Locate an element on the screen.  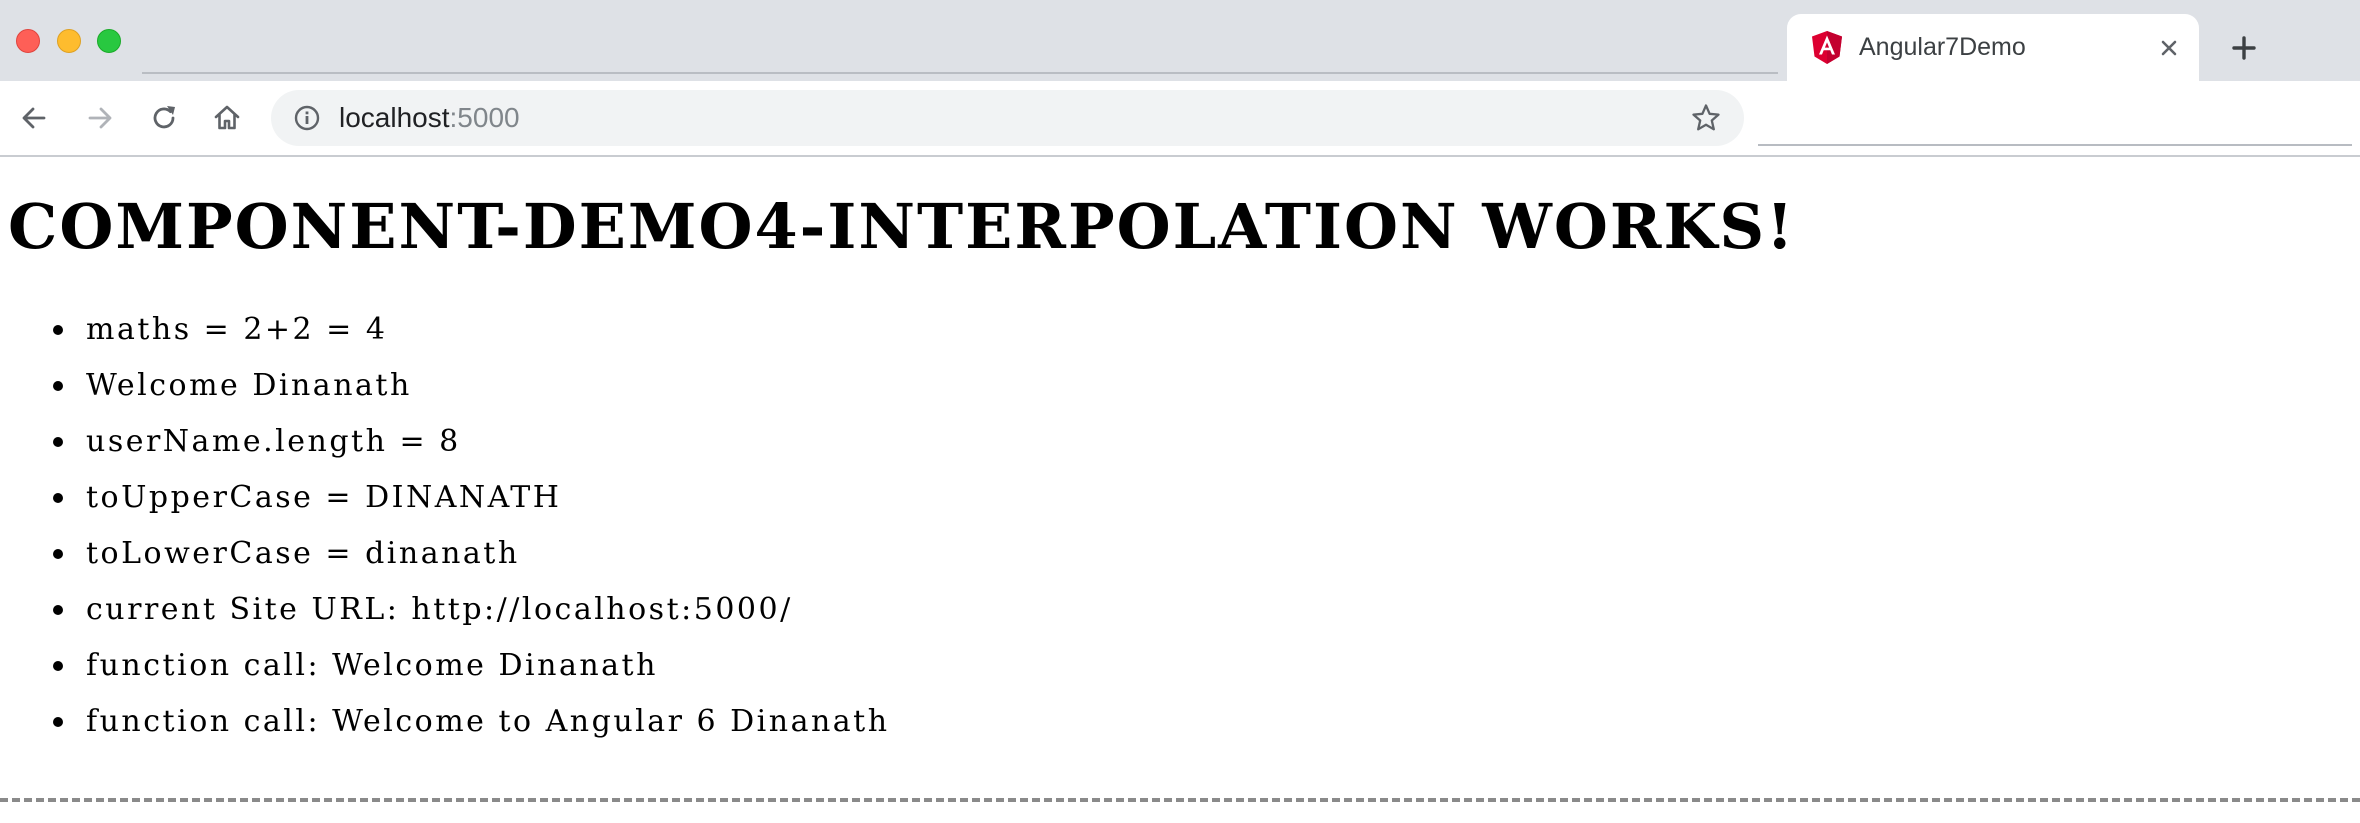
list-item: current Site URL: http://localhost:5000/ is located at coordinates (471, 610).